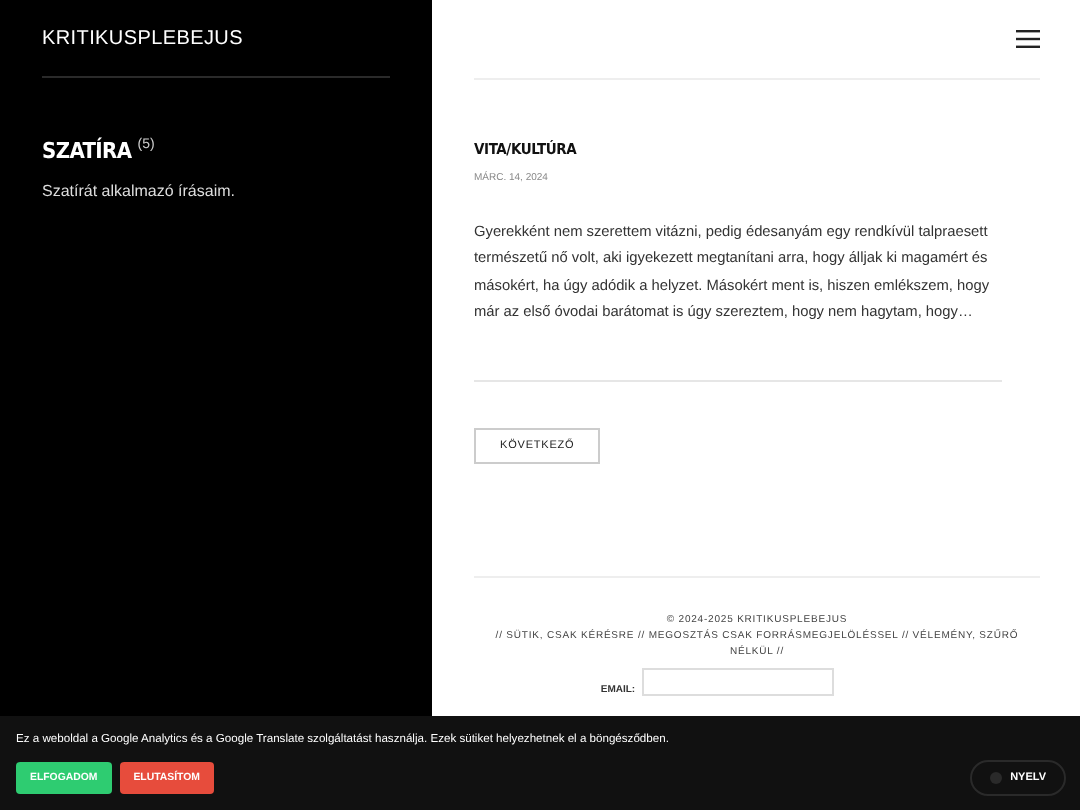 Image resolution: width=1080 pixels, height=810 pixels. What do you see at coordinates (1028, 39) in the screenshot?
I see `menu-icon` at bounding box center [1028, 39].